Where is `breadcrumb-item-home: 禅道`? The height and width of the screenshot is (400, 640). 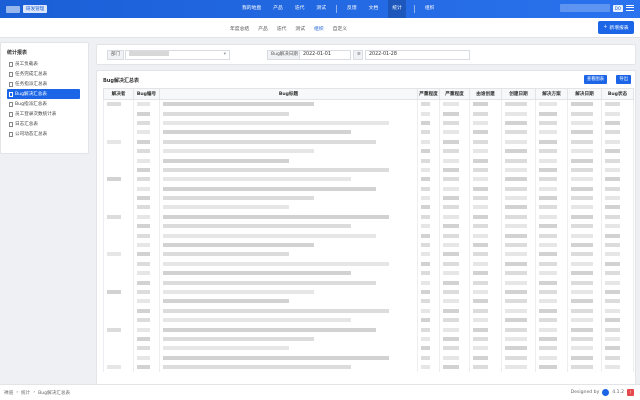
breadcrumb-item-home: 禅道 is located at coordinates (8, 393).